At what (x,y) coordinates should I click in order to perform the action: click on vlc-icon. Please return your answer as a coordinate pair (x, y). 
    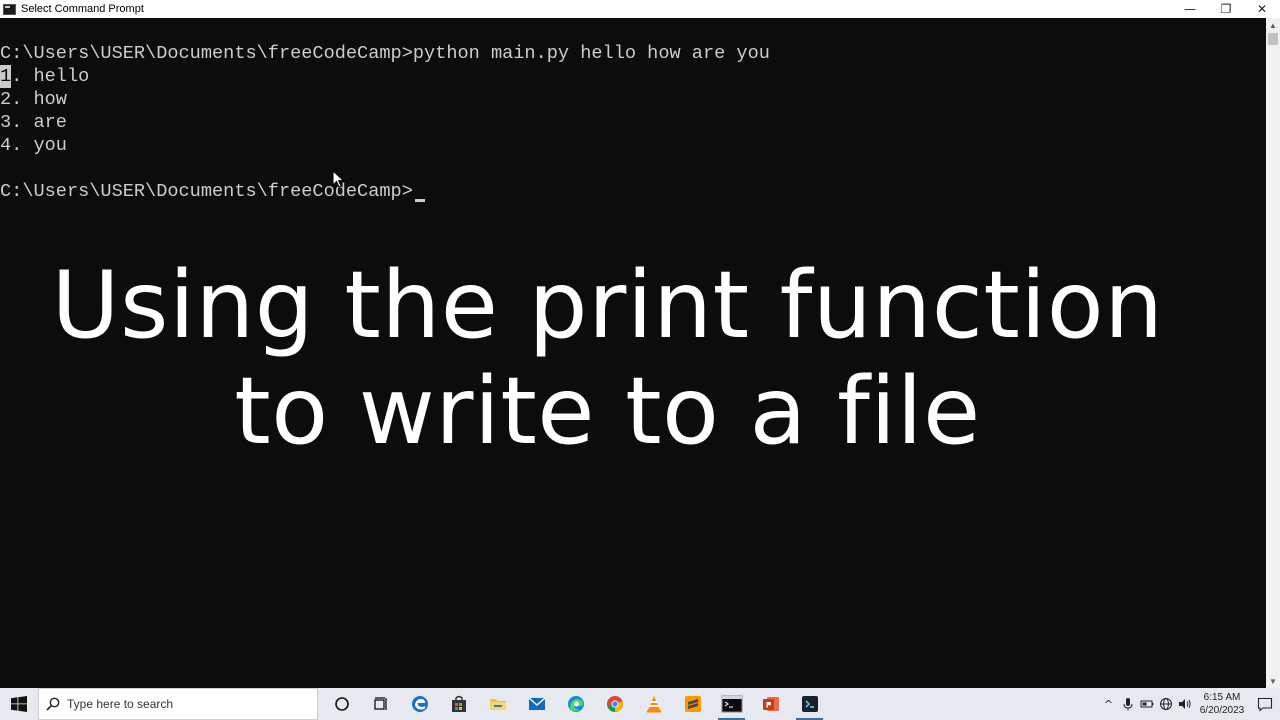
    Looking at the image, I should click on (653, 704).